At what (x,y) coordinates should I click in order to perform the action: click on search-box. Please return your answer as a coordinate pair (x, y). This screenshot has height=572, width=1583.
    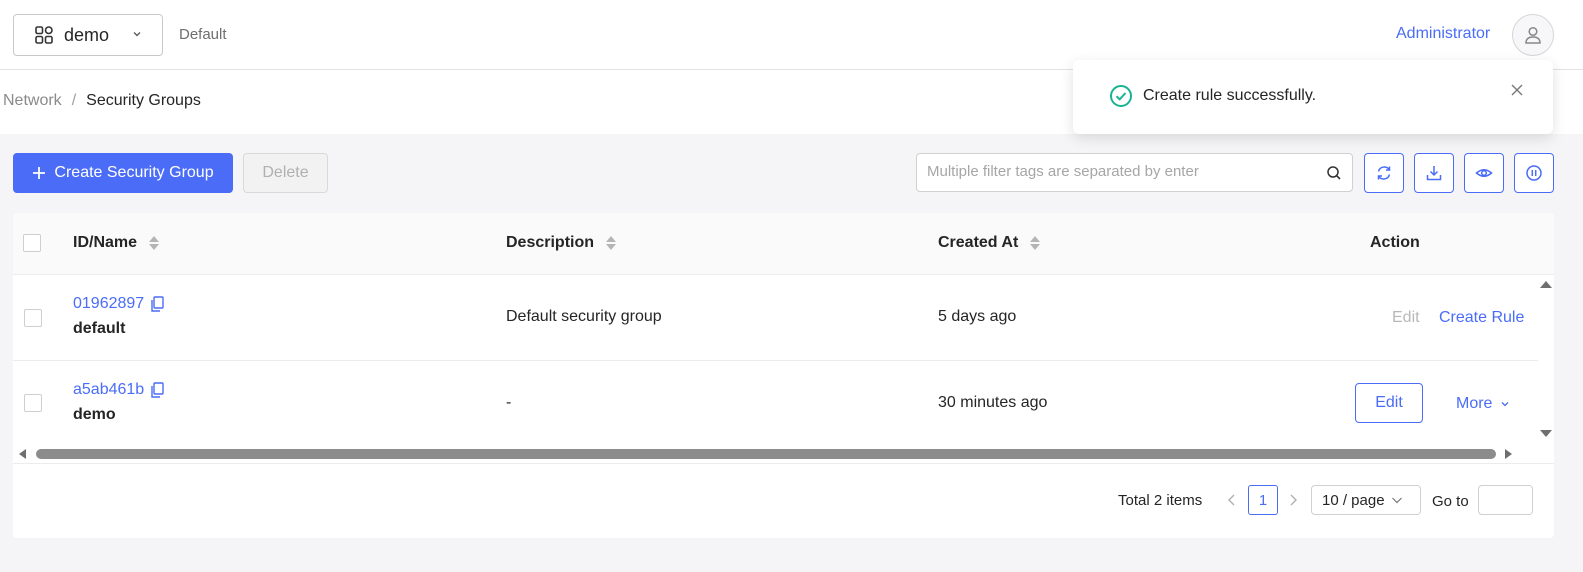
    Looking at the image, I should click on (1134, 172).